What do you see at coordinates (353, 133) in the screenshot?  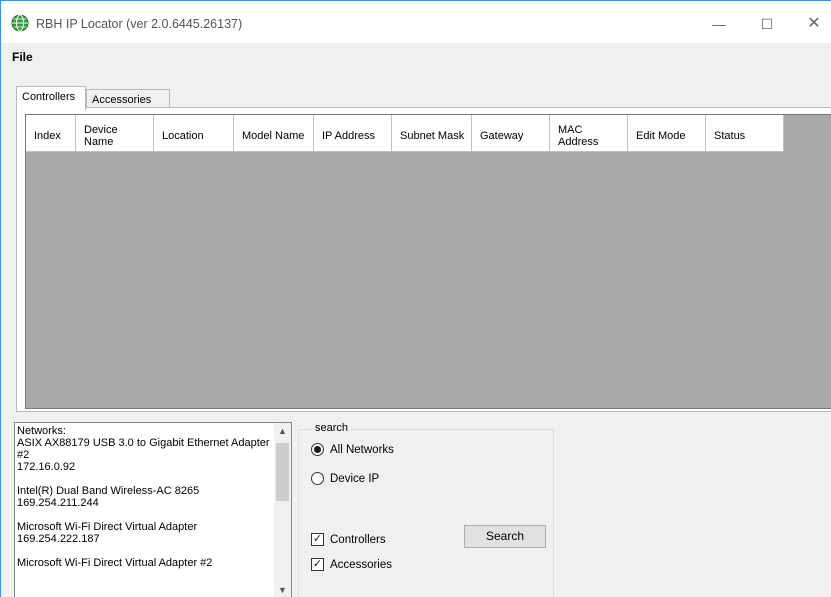 I see `column-header-ip-address: IP Address` at bounding box center [353, 133].